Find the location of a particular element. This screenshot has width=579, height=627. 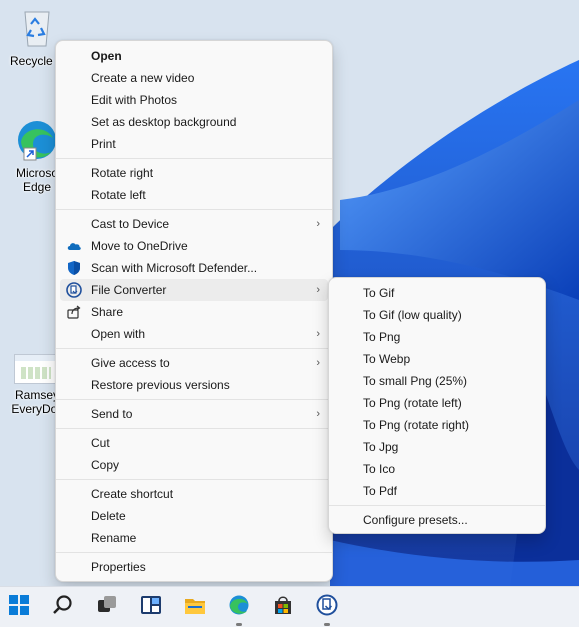

microsoft-store-icon is located at coordinates (283, 607).